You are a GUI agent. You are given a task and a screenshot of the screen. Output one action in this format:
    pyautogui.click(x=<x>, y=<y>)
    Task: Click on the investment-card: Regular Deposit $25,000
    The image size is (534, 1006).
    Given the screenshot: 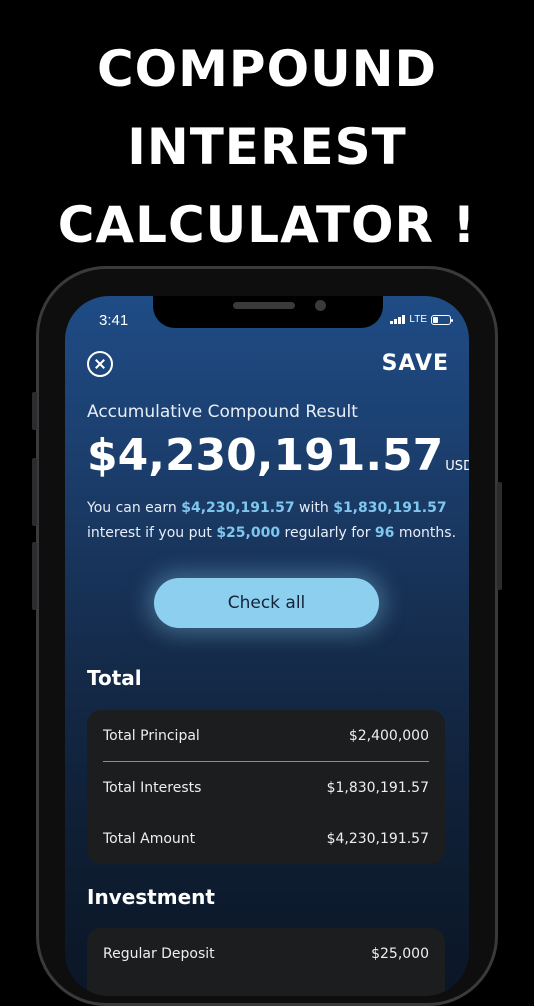 What is the action you would take?
    pyautogui.click(x=266, y=962)
    